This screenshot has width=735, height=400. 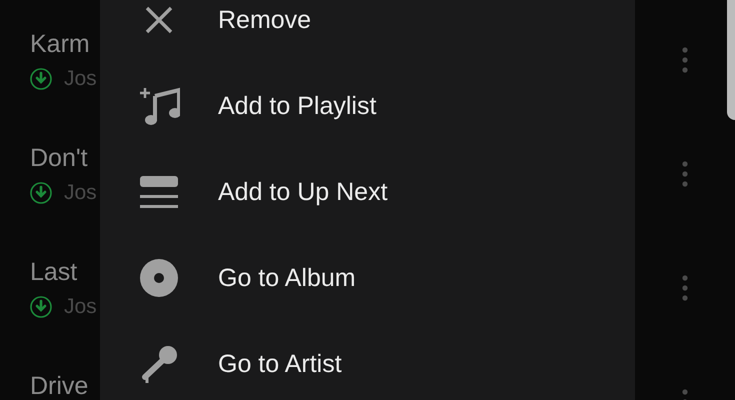 I want to click on microphone-icon, so click(x=159, y=364).